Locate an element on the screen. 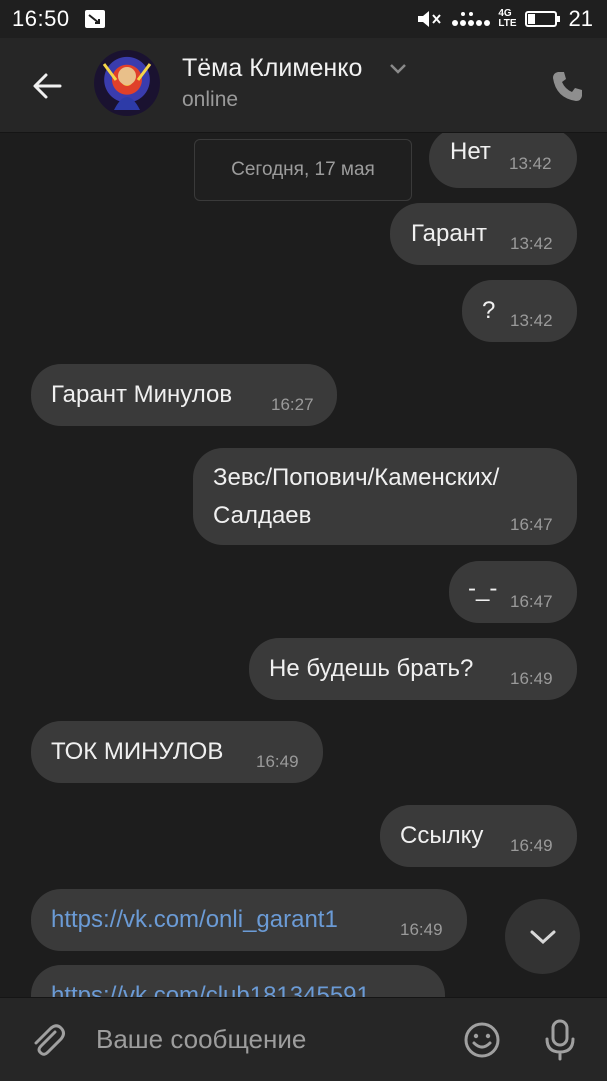 The width and height of the screenshot is (607, 1081). status-indicators: 4G LTE 21 is located at coordinates (504, 19).